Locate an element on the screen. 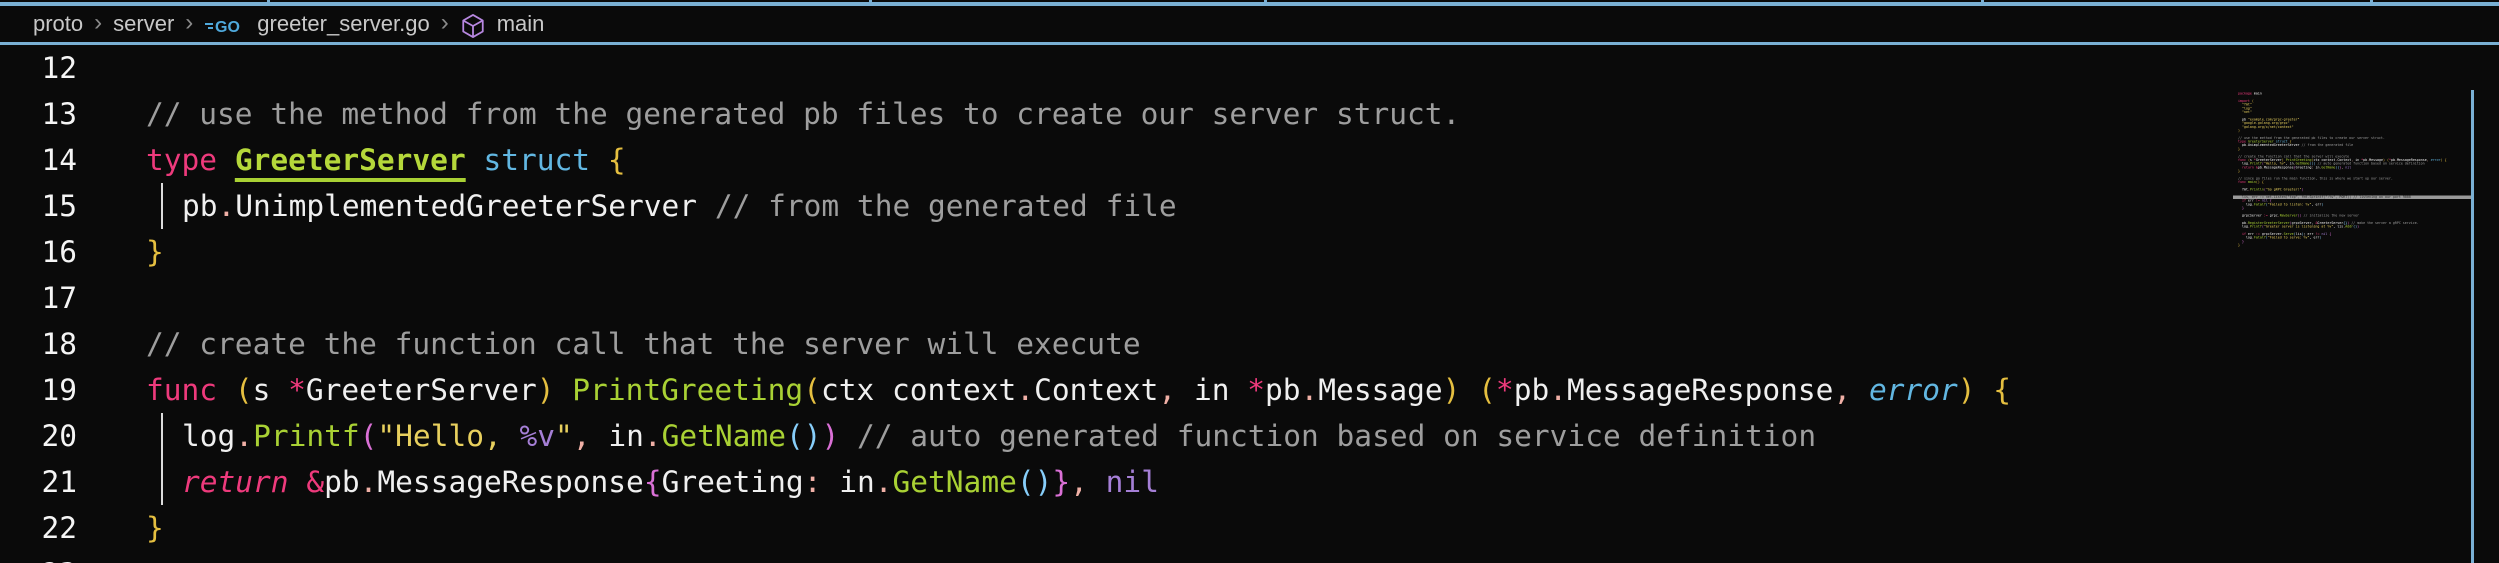 The width and height of the screenshot is (2499, 563). code-token: "Greeter server is listening at %v" is located at coordinates (2298, 227).